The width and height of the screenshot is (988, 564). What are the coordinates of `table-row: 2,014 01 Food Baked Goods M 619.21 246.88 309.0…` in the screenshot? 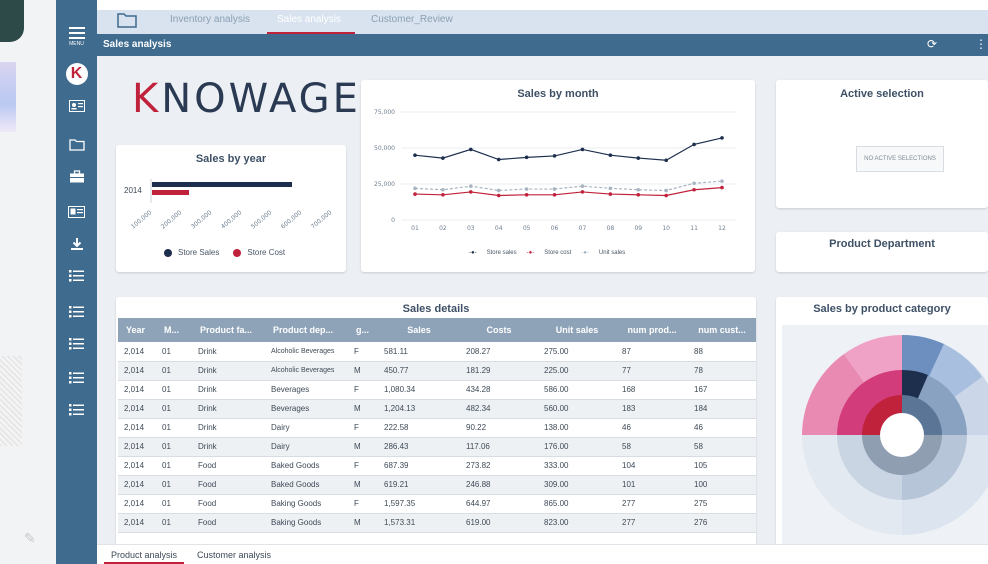 It's located at (437, 485).